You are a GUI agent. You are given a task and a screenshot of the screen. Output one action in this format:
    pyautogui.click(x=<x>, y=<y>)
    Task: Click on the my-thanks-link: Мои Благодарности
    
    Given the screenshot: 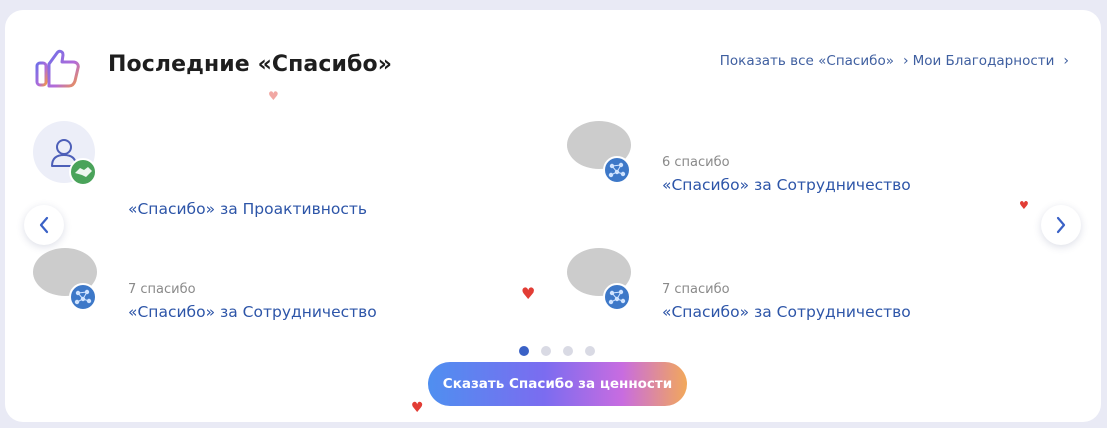 What is the action you would take?
    pyautogui.click(x=984, y=61)
    